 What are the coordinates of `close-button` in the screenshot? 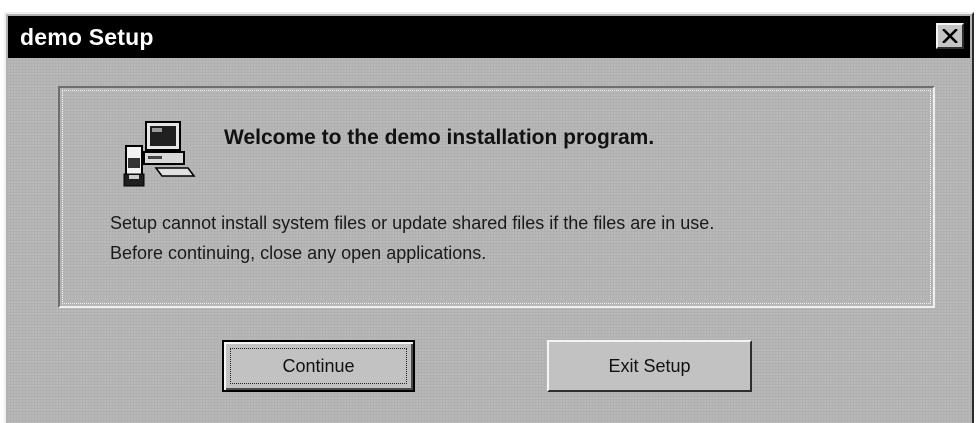 It's located at (950, 36).